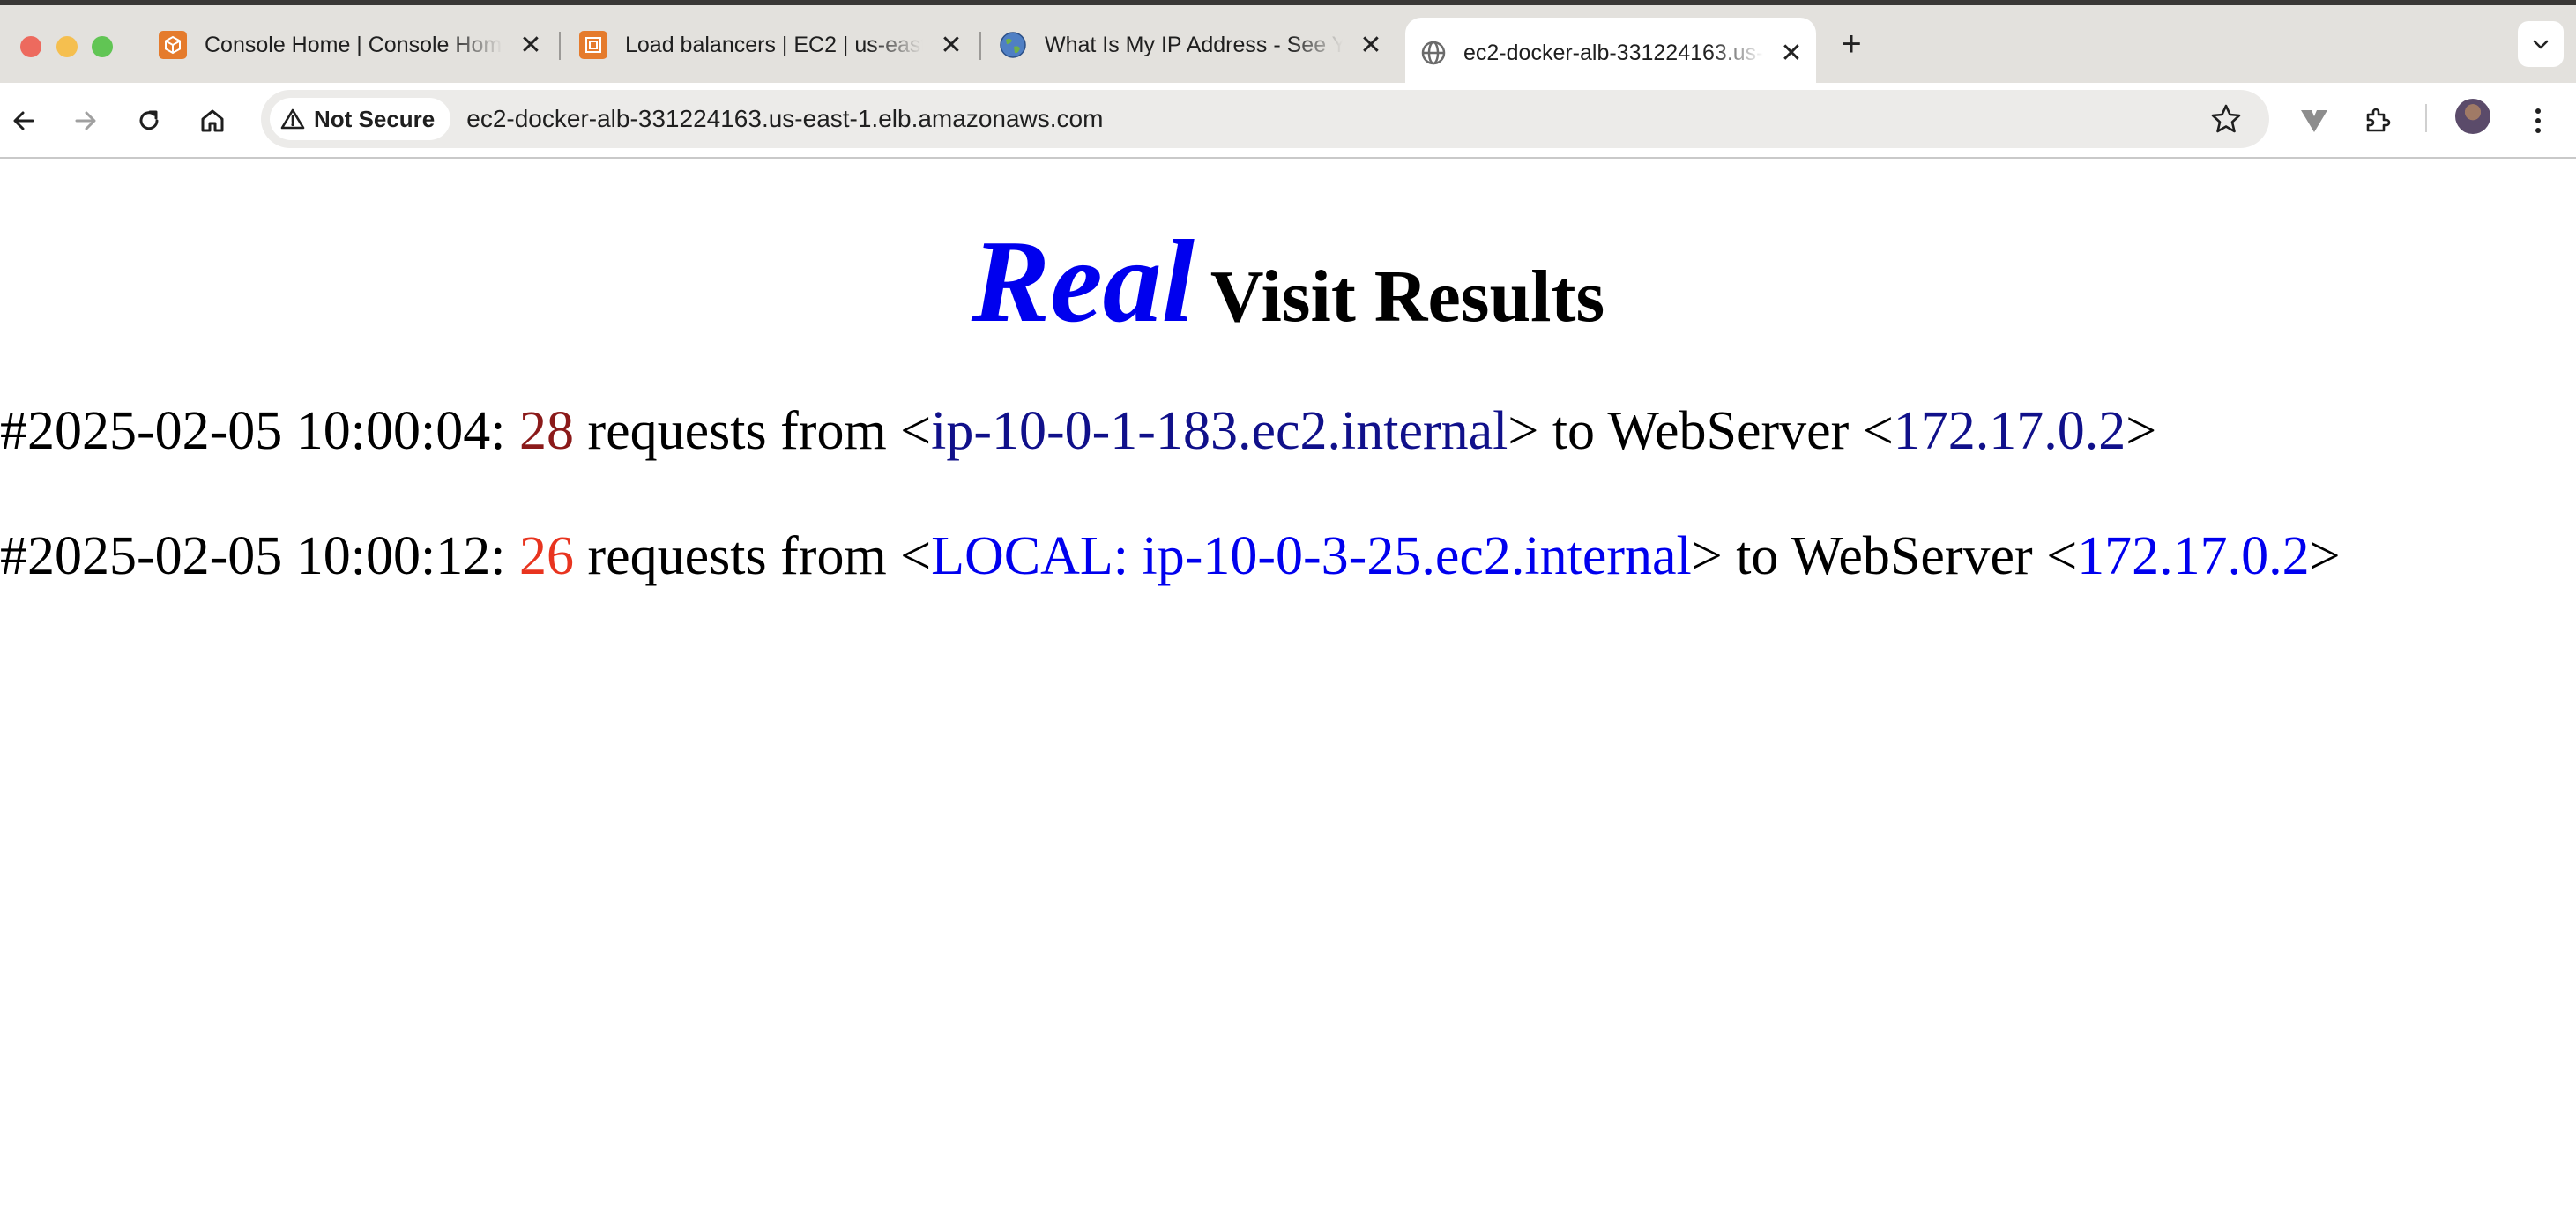  I want to click on chevron-down-icon, so click(2541, 44).